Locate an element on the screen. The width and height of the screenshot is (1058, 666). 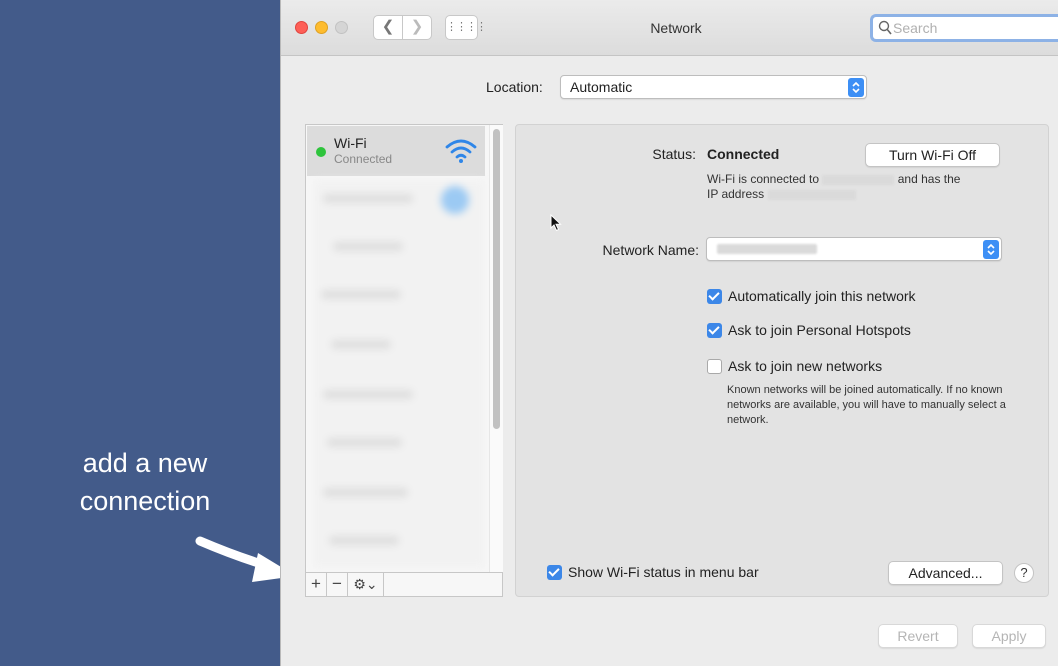
personal-hotspot-label: Ask to join Personal Hotspots is located at coordinates (819, 330).